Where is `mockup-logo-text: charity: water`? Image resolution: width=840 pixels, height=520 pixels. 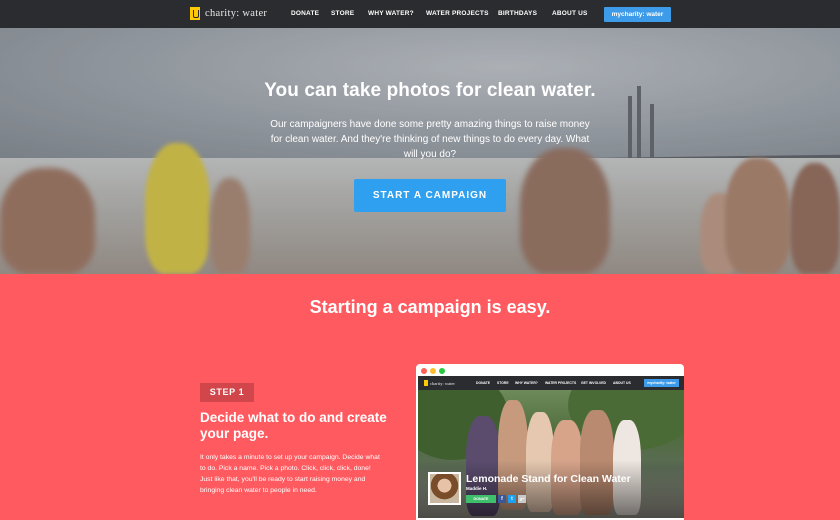
mockup-logo-text: charity: water is located at coordinates (442, 383).